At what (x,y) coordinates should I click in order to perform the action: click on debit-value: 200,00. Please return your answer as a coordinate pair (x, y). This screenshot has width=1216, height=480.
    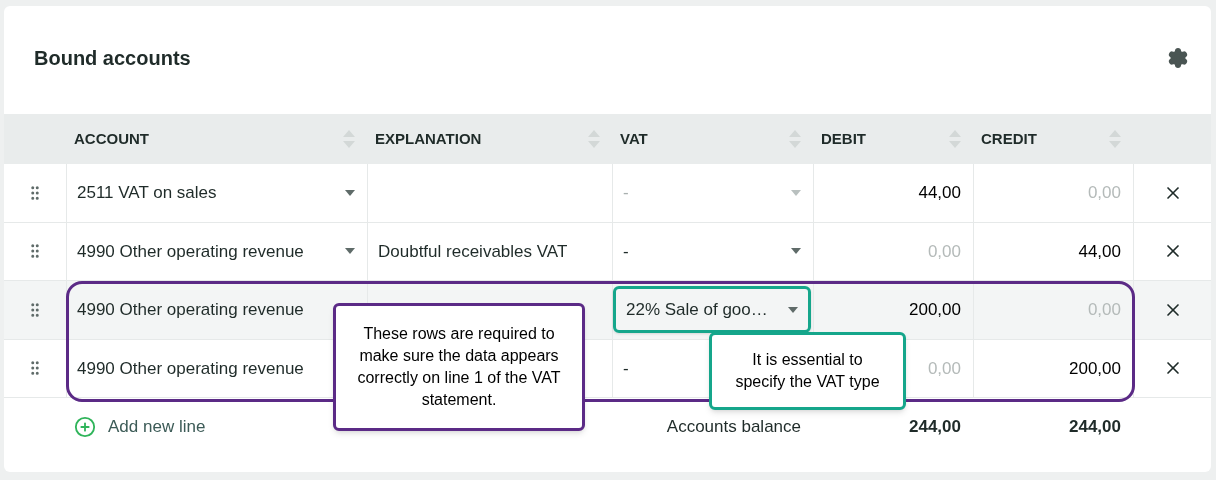
    Looking at the image, I should click on (935, 310).